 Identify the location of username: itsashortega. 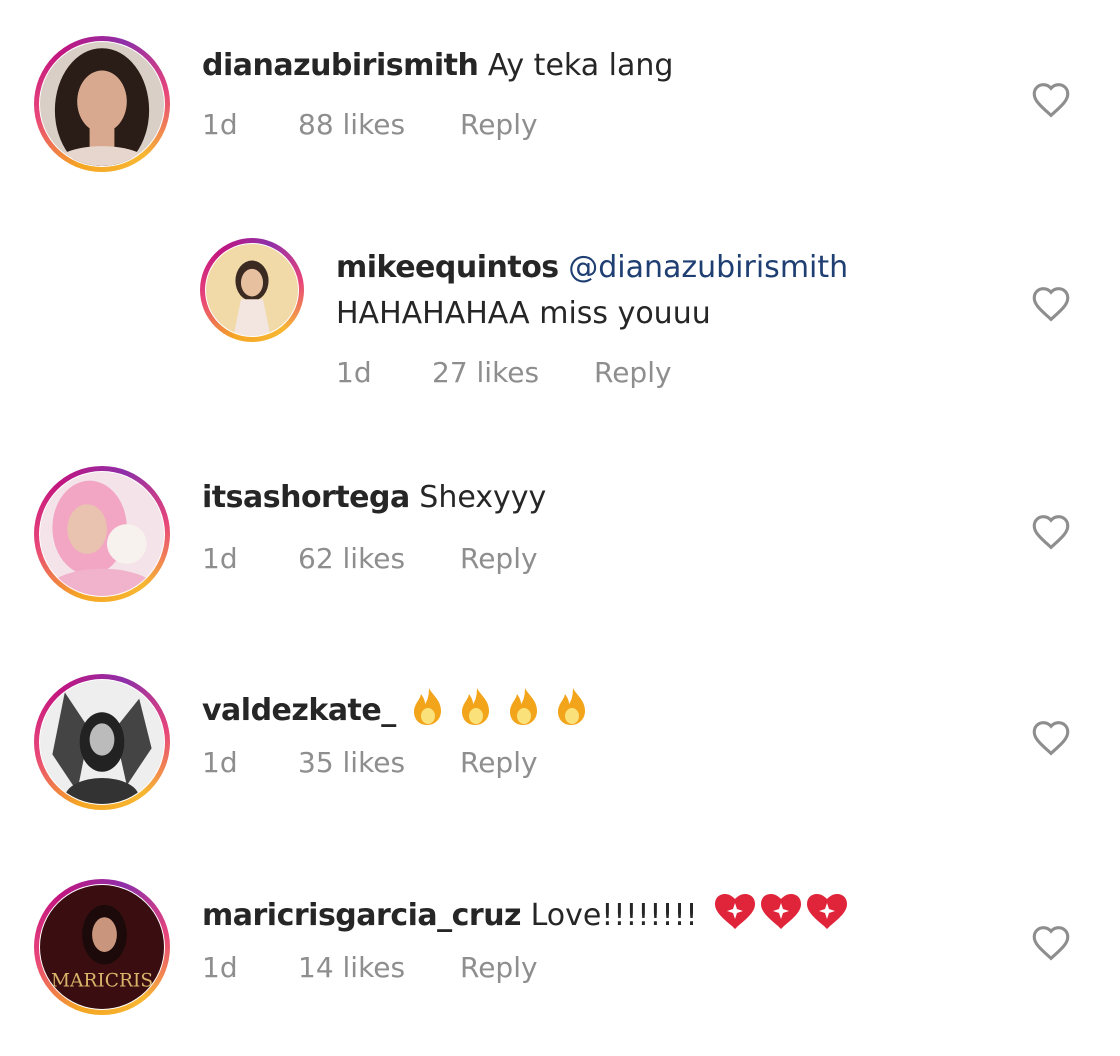
(306, 497).